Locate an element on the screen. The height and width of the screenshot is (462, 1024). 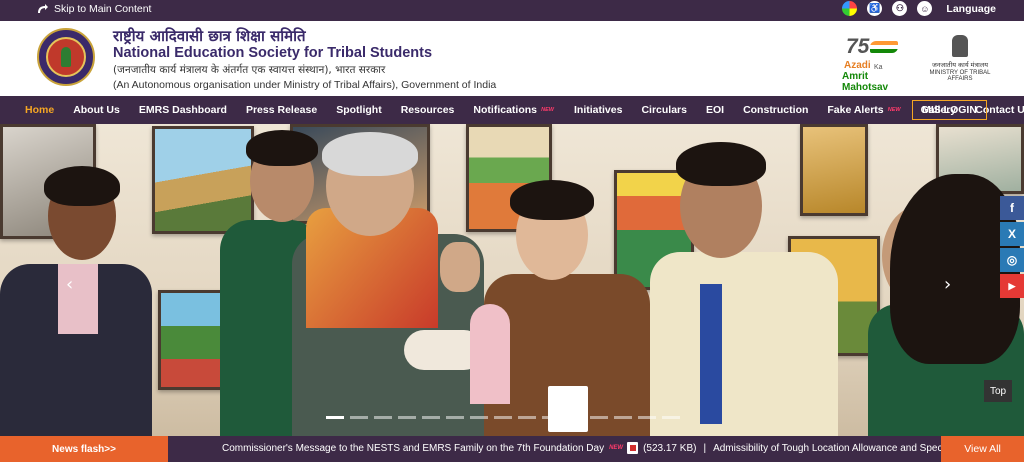
carousel-indicators is located at coordinates (503, 417).